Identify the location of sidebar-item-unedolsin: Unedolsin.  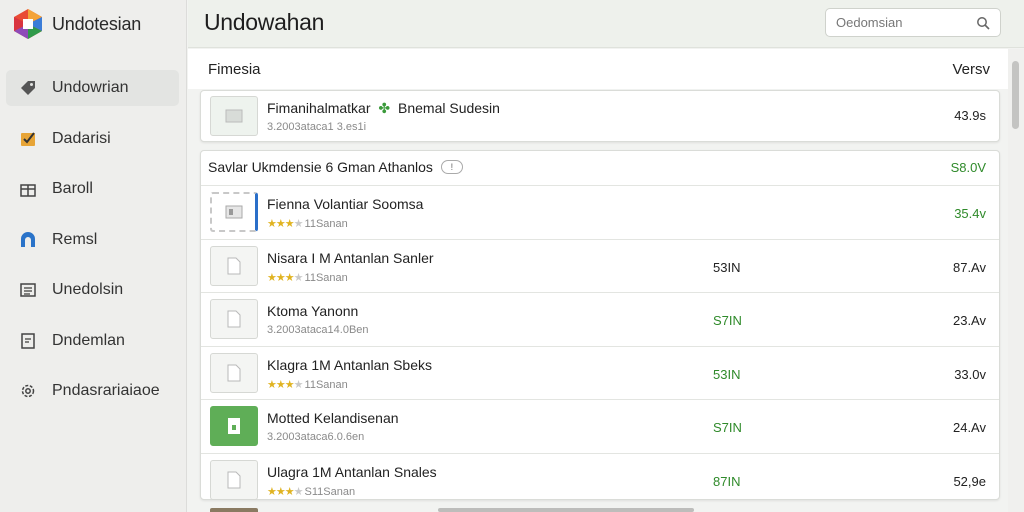
(92, 290).